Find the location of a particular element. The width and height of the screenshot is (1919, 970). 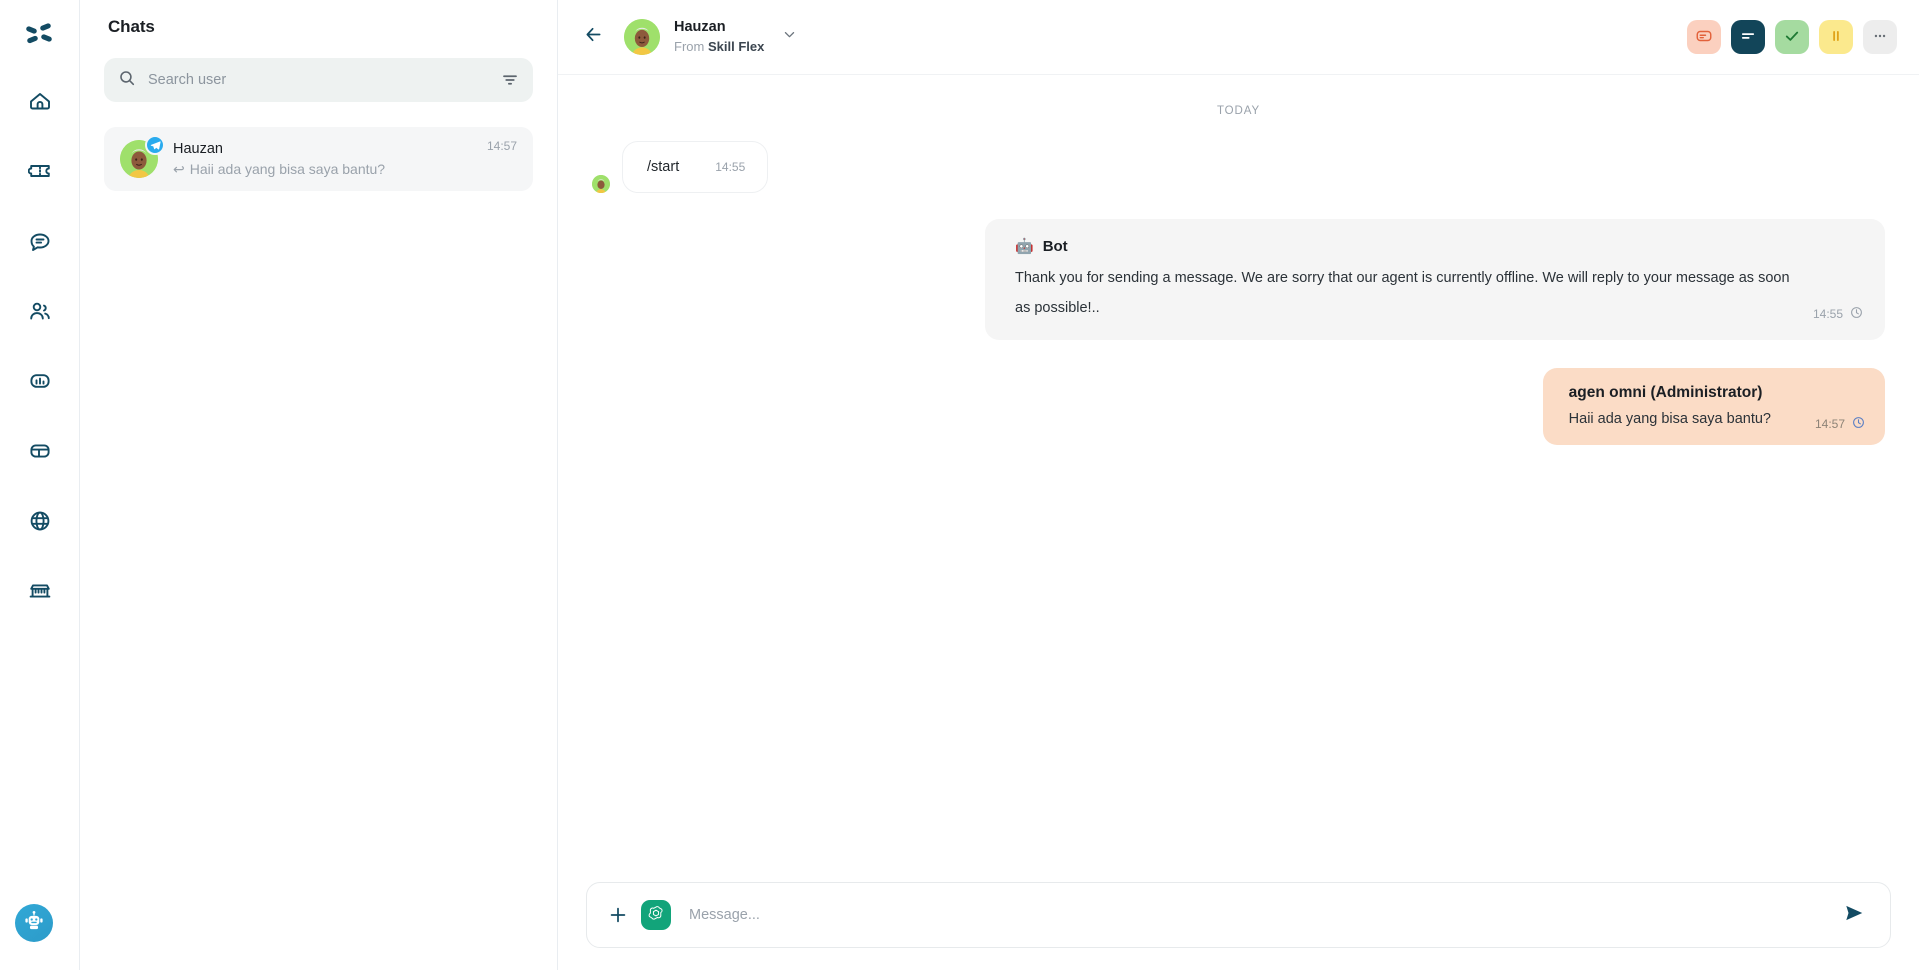

chevron-down-icon is located at coordinates (789, 37).